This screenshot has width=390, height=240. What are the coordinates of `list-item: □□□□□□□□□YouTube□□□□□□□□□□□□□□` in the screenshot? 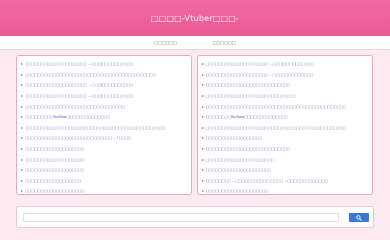 It's located at (104, 117).